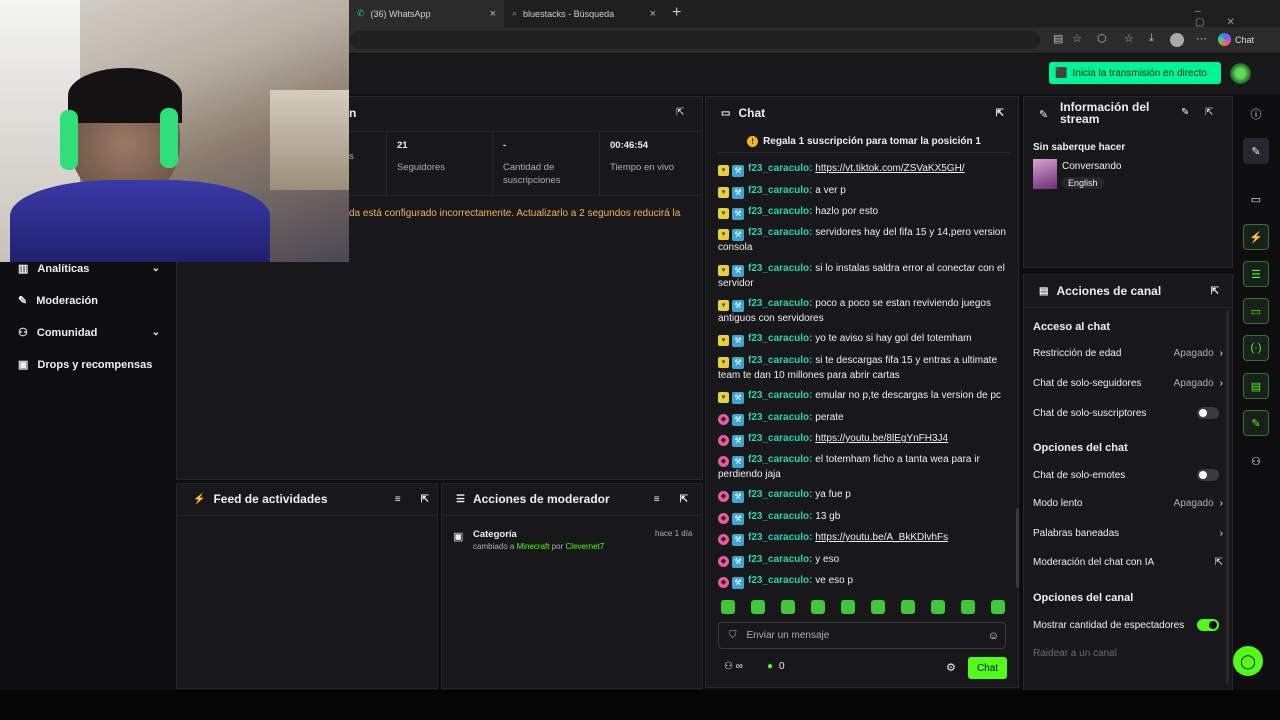 The height and width of the screenshot is (720, 1280). I want to click on chat-link: https://youtu.be/A_BkKDlvhFs, so click(881, 537).